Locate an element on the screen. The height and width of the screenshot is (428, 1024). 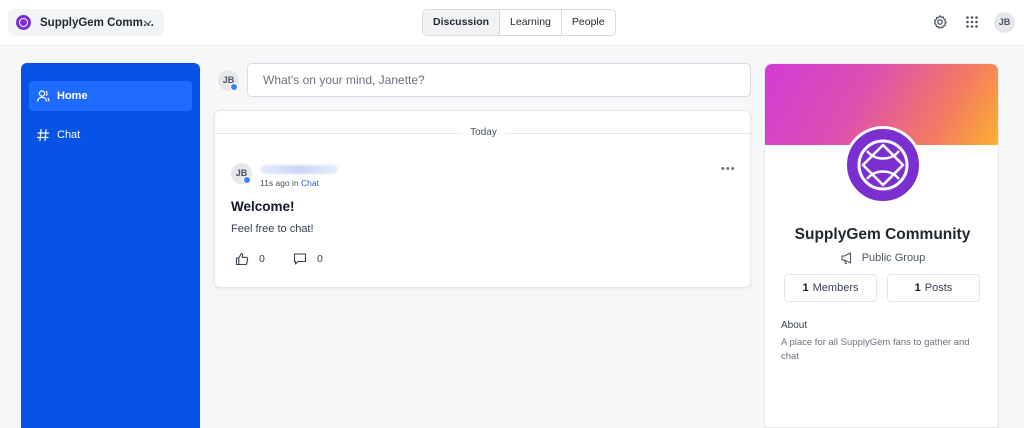
section-tabs: Discussion Learning People is located at coordinates (519, 22).